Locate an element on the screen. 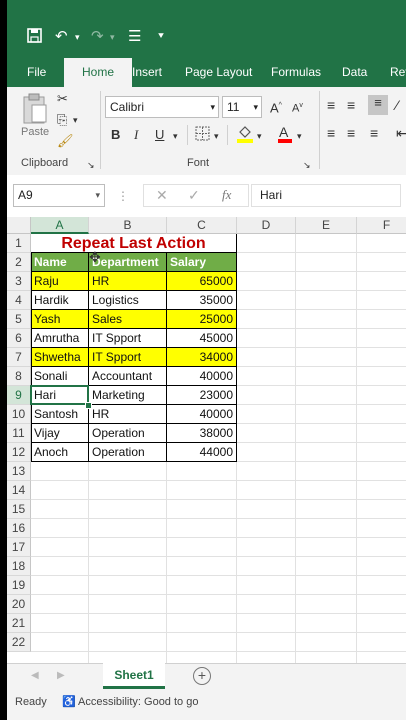  format-painter-icon: 🖌 is located at coordinates (65, 141).